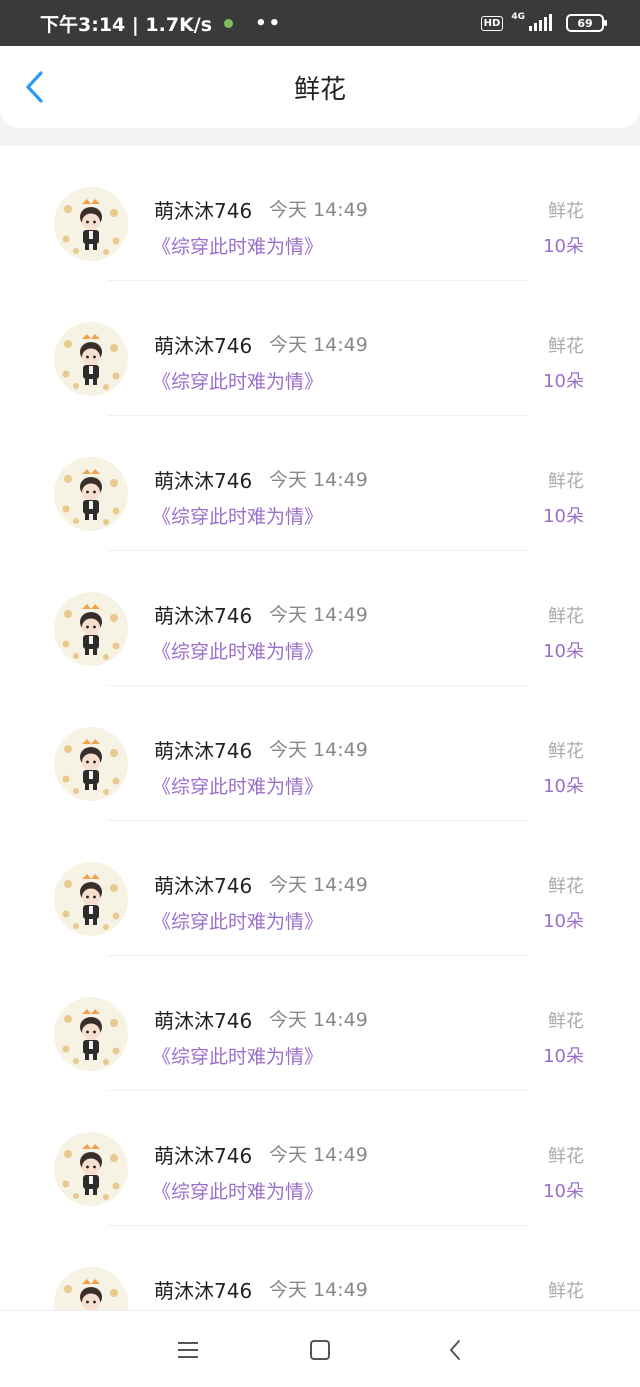 This screenshot has width=640, height=1387. I want to click on back-icon, so click(455, 1350).